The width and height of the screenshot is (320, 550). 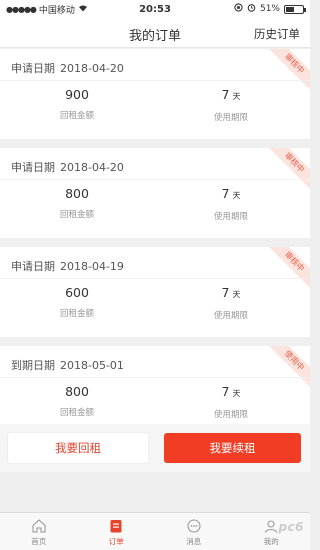 I want to click on tab-messages: 消息, so click(x=194, y=531).